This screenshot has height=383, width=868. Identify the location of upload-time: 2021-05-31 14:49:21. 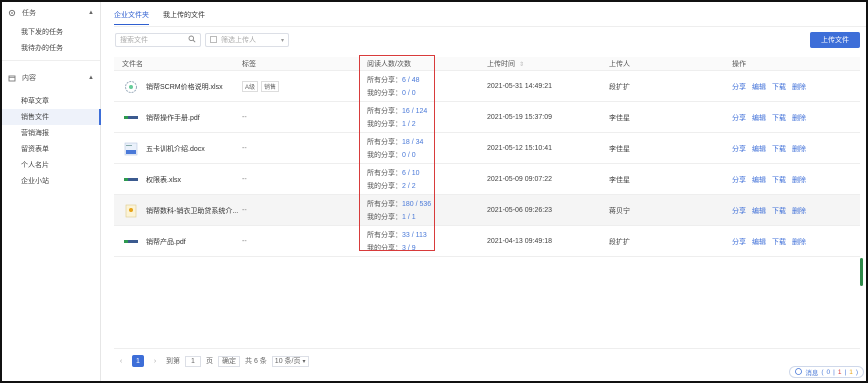
(519, 86).